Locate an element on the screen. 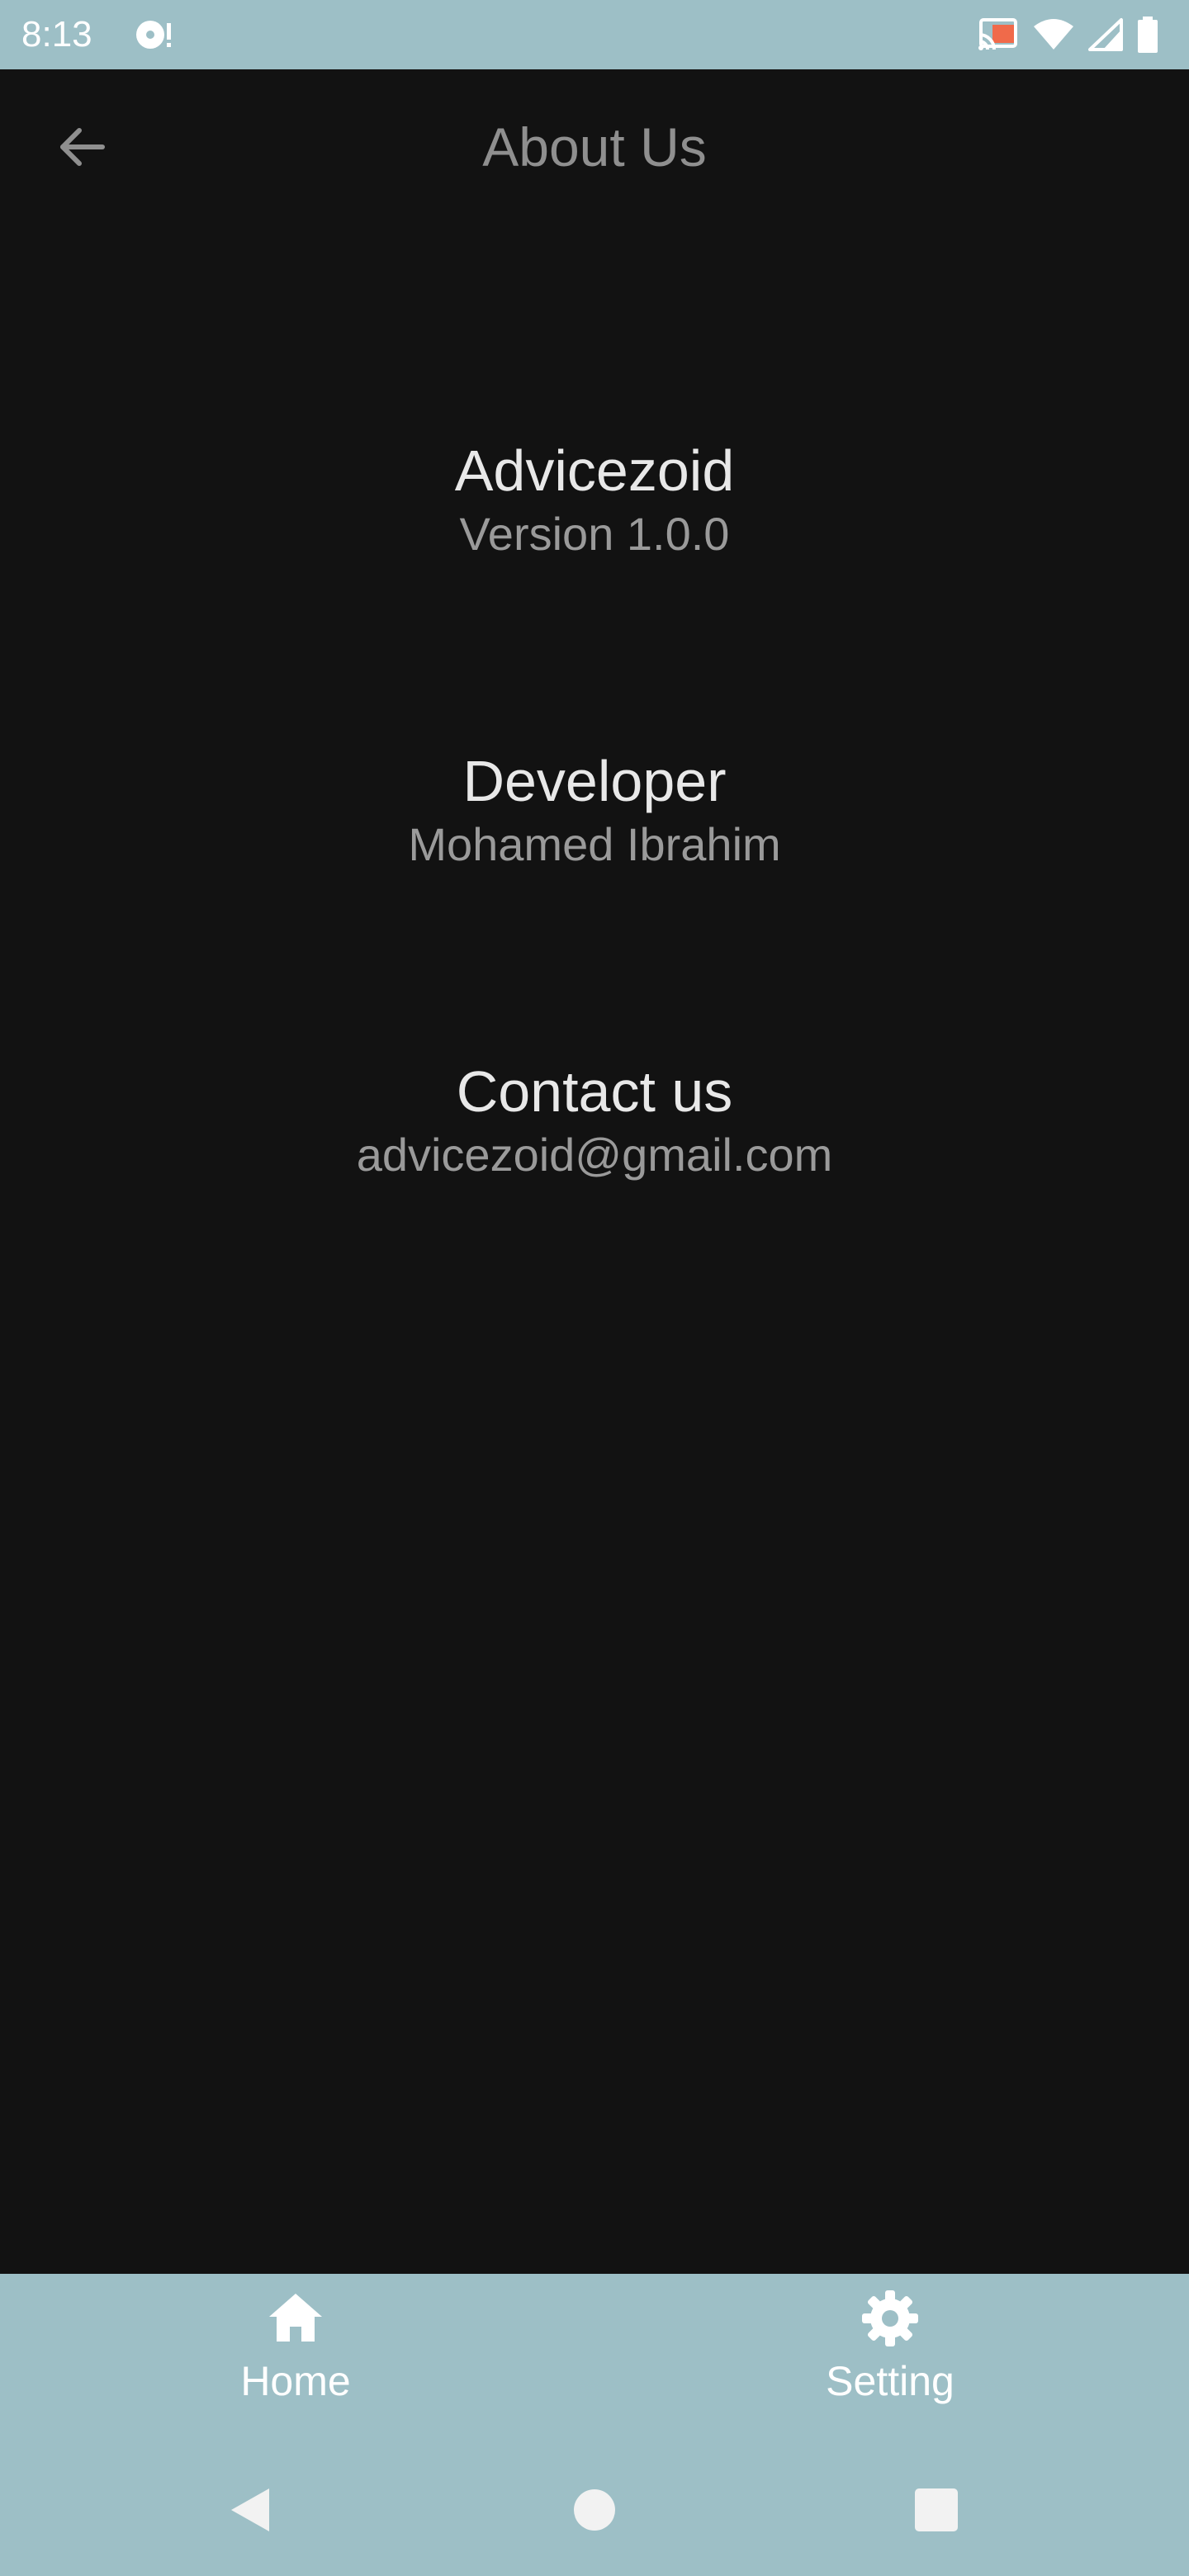 Image resolution: width=1189 pixels, height=2576 pixels. status-icons is located at coordinates (1067, 34).